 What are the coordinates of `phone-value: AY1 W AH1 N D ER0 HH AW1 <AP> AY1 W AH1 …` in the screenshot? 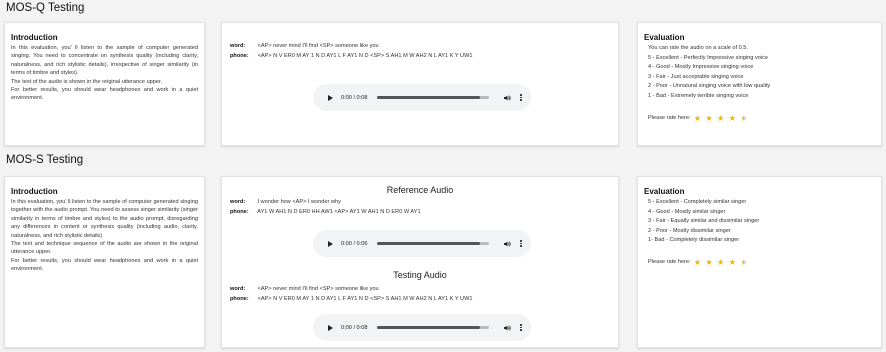 It's located at (339, 211).